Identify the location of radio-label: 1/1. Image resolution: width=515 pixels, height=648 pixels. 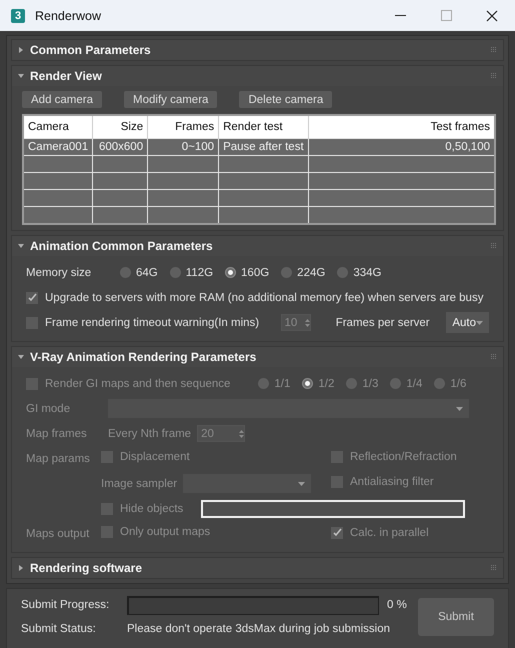
(282, 384).